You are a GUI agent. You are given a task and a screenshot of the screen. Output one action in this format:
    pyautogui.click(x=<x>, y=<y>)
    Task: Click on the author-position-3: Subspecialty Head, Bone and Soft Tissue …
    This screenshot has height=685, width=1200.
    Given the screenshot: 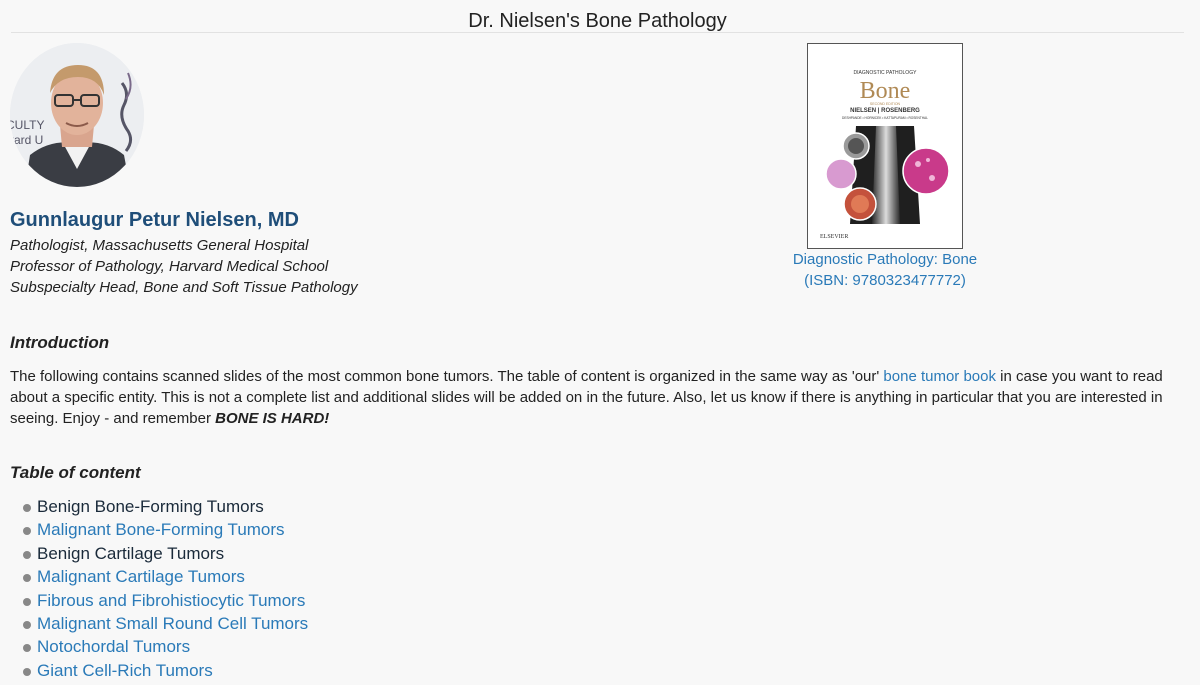 What is the action you would take?
    pyautogui.click(x=184, y=287)
    